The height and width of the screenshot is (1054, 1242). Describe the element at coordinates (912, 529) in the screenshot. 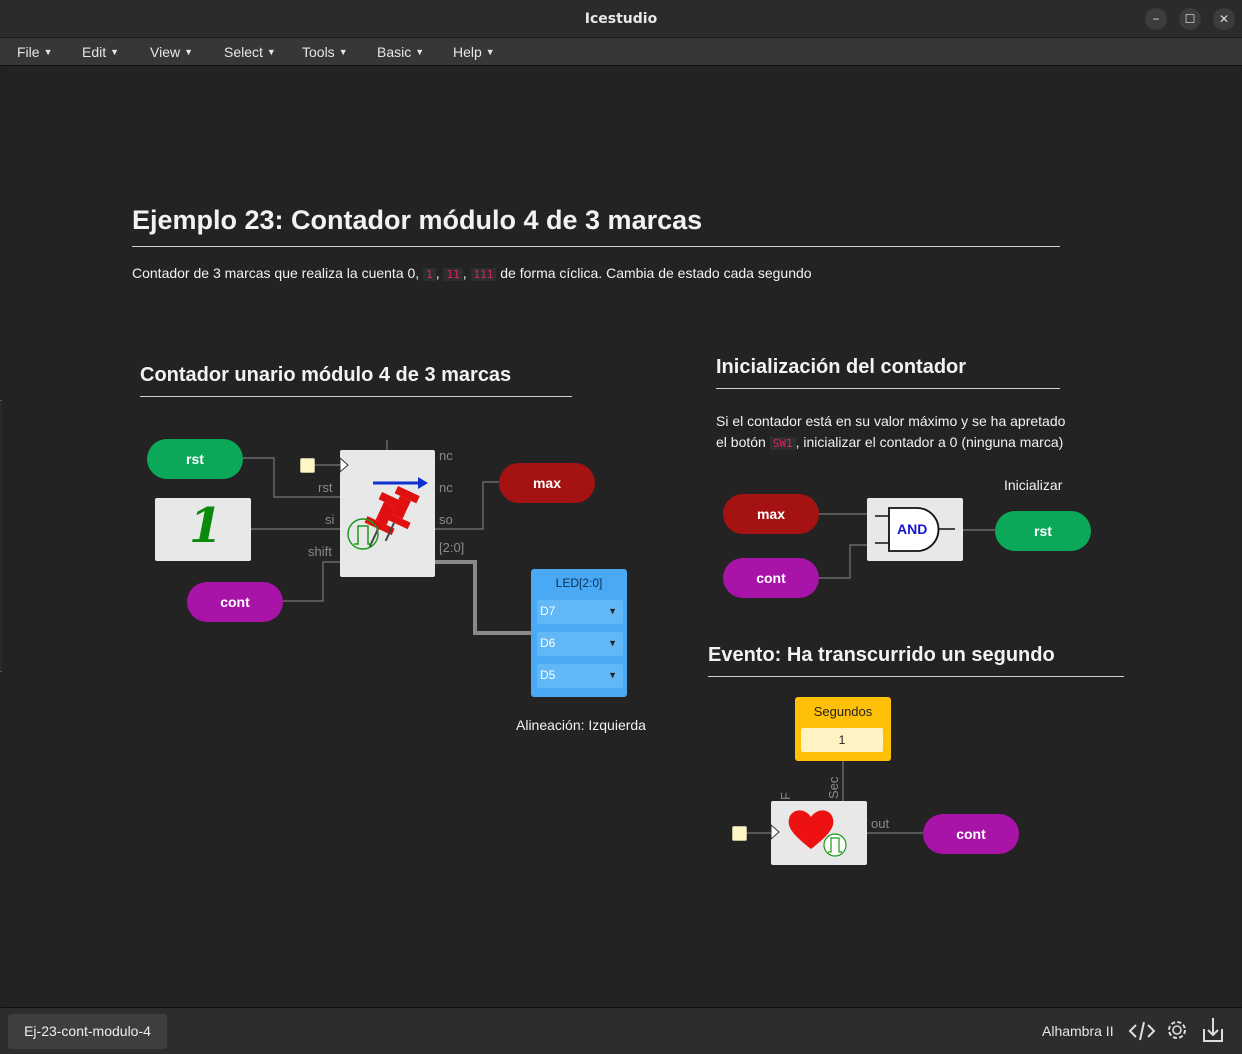

I see `and-gate-label: AND` at that location.